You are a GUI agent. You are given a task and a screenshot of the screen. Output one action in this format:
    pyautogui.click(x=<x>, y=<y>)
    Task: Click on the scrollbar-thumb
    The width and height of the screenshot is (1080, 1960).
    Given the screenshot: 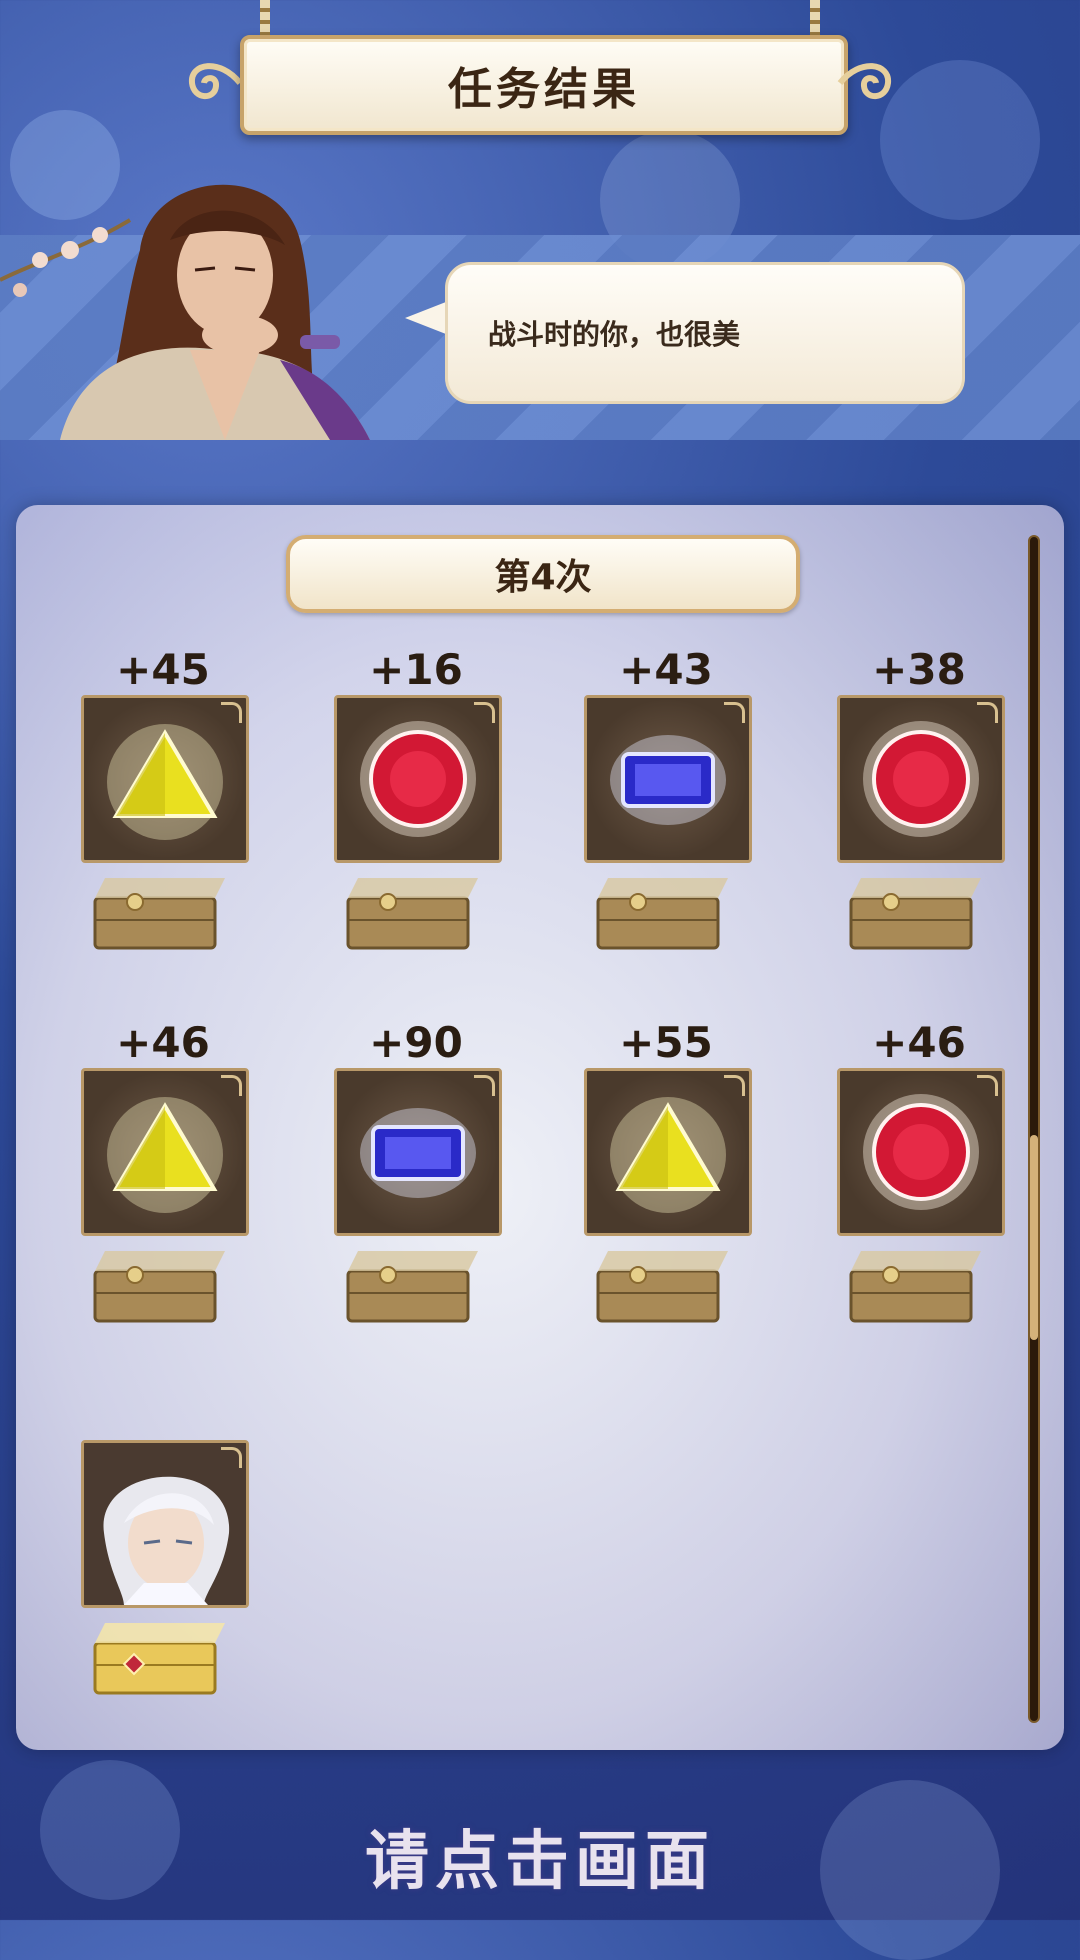 What is the action you would take?
    pyautogui.click(x=1034, y=1237)
    